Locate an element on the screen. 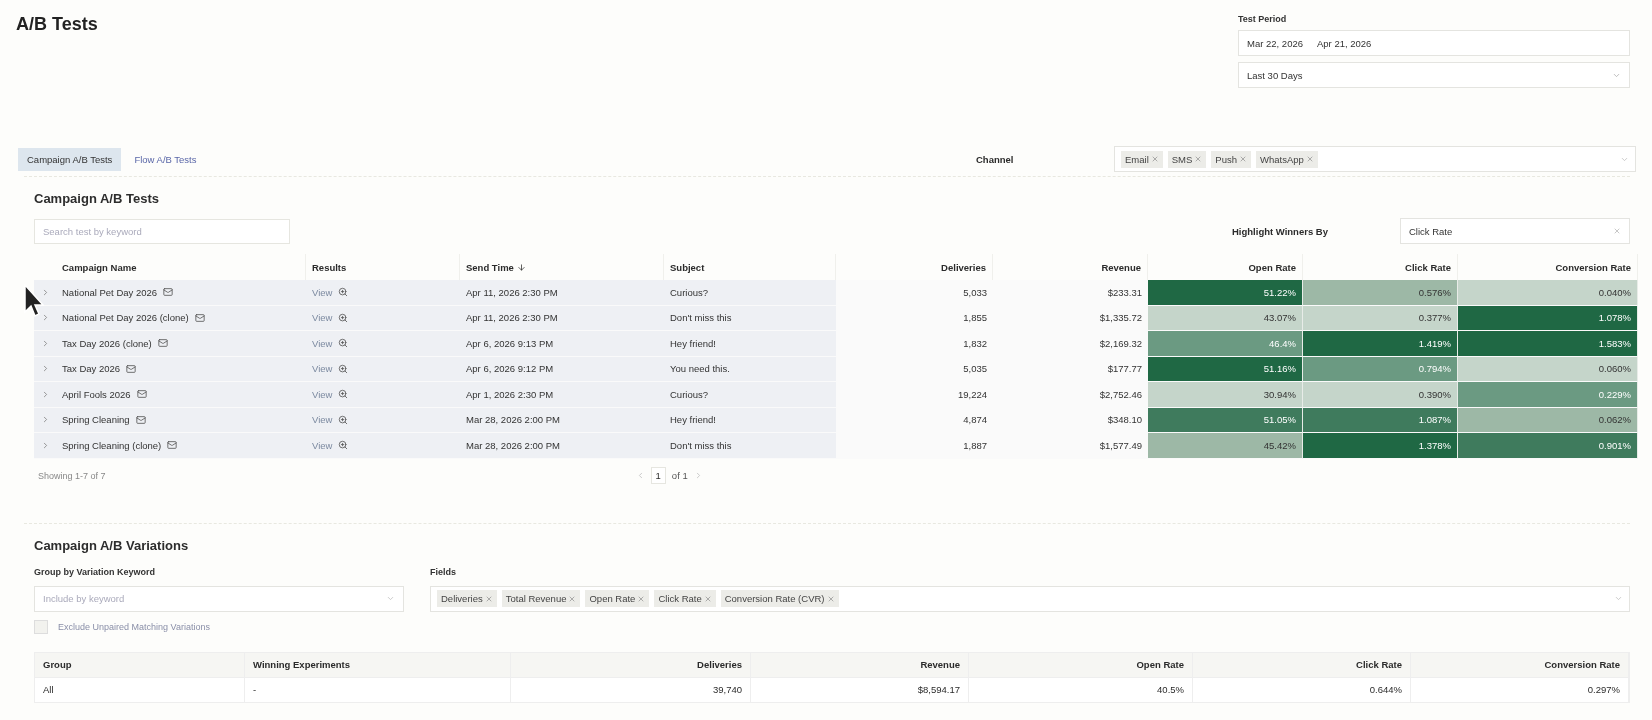 This screenshot has height=720, width=1652. rate-cell: 46.4% is located at coordinates (1225, 344).